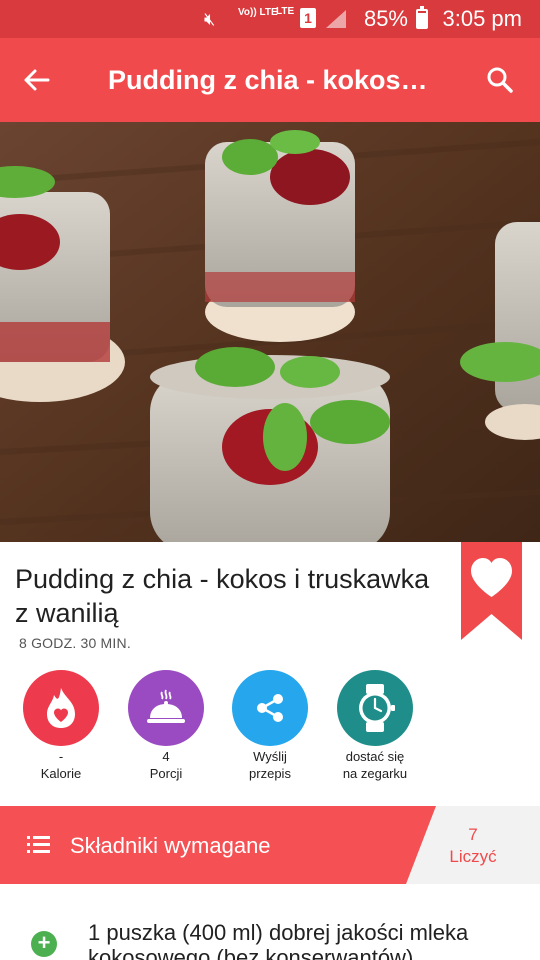 The image size is (540, 960). I want to click on sim-indicator: 1, so click(308, 18).